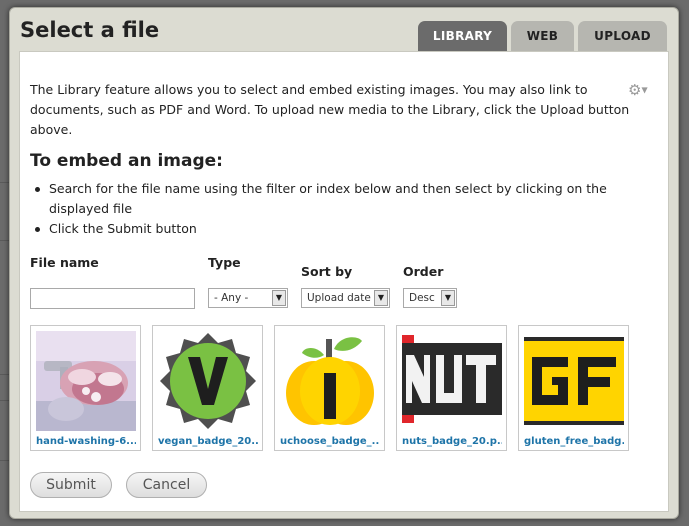 Image resolution: width=689 pixels, height=526 pixels. I want to click on dialog-tabs: LIBRARY WEB UPLOAD, so click(540, 36).